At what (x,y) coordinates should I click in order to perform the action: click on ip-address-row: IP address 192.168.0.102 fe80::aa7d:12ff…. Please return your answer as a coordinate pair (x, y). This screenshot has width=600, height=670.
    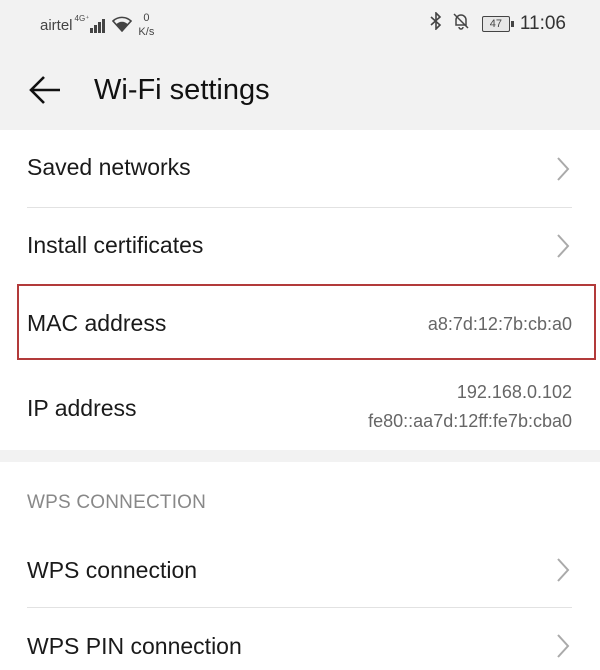
    Looking at the image, I should click on (300, 406).